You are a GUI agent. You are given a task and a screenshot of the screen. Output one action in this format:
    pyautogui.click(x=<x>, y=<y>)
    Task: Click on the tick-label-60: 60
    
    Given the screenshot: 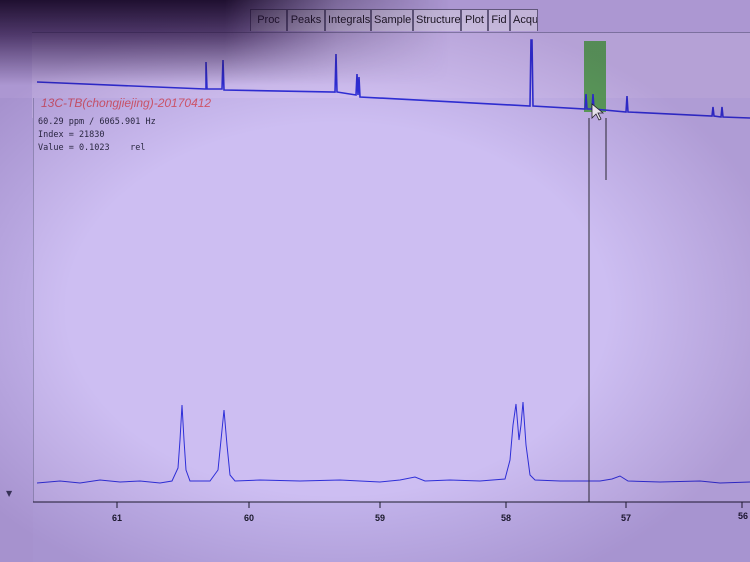 What is the action you would take?
    pyautogui.click(x=249, y=518)
    